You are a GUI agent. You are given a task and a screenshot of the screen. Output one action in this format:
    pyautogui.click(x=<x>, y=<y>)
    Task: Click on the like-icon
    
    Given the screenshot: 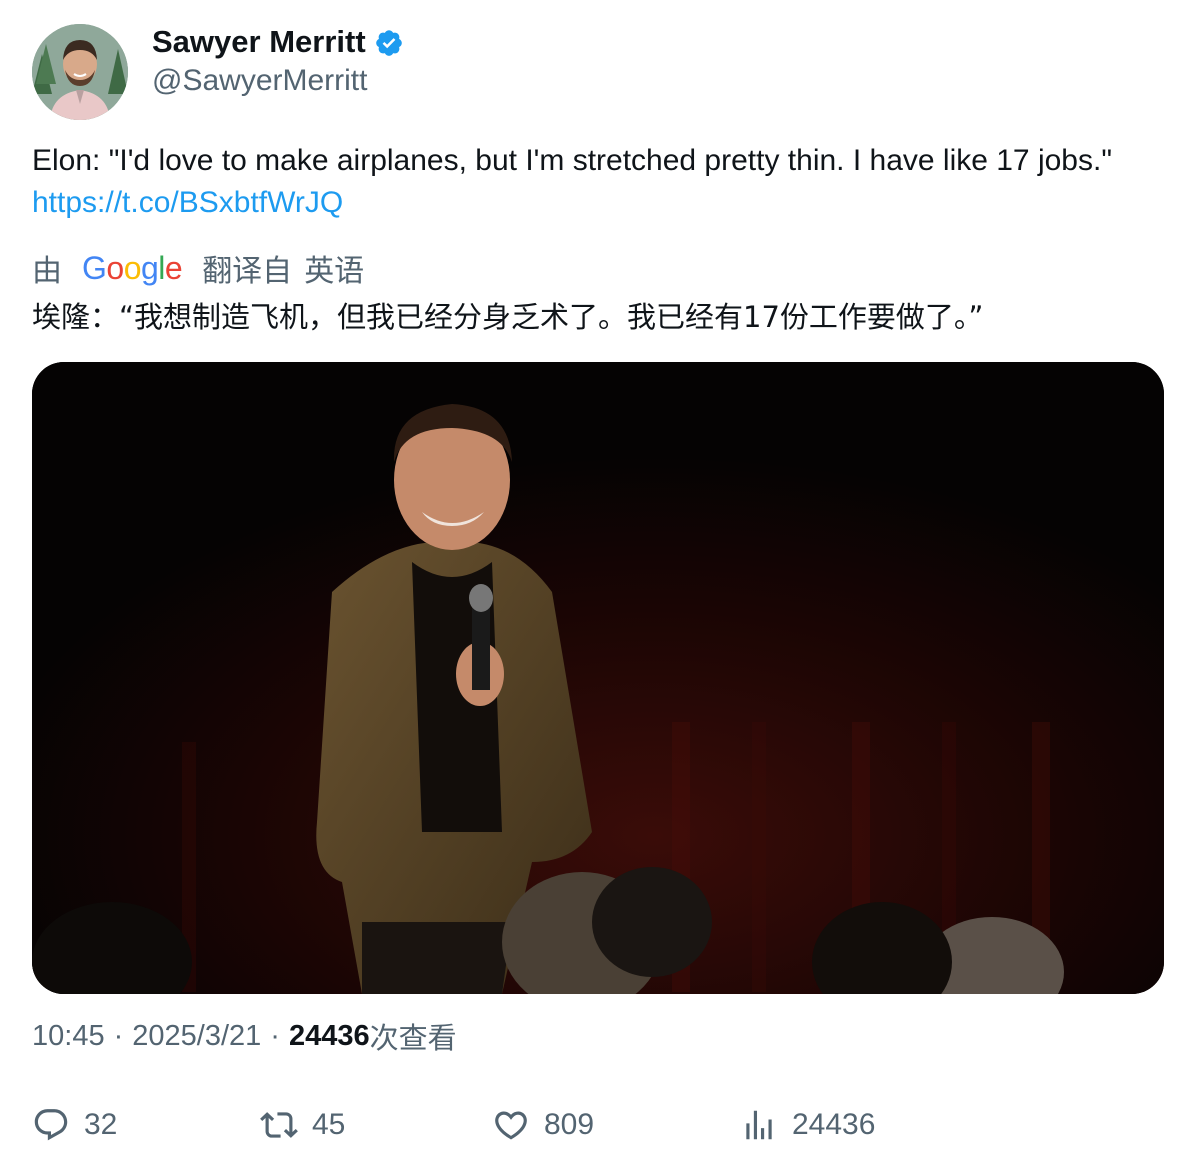 What is the action you would take?
    pyautogui.click(x=511, y=1125)
    